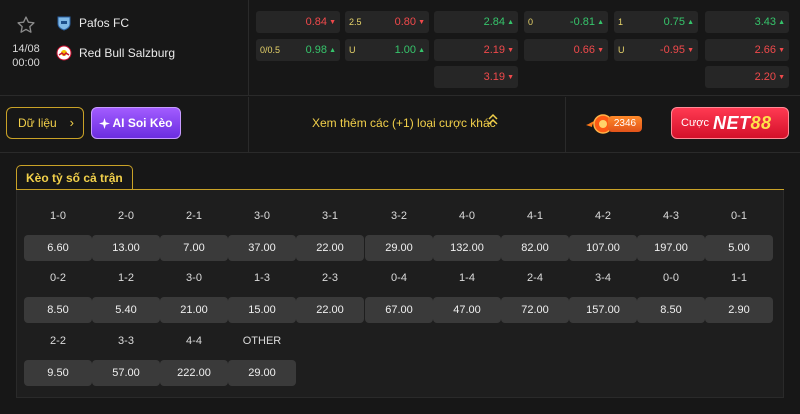 The image size is (800, 414). What do you see at coordinates (399, 310) in the screenshot?
I see `score-odds-button: 67.00` at bounding box center [399, 310].